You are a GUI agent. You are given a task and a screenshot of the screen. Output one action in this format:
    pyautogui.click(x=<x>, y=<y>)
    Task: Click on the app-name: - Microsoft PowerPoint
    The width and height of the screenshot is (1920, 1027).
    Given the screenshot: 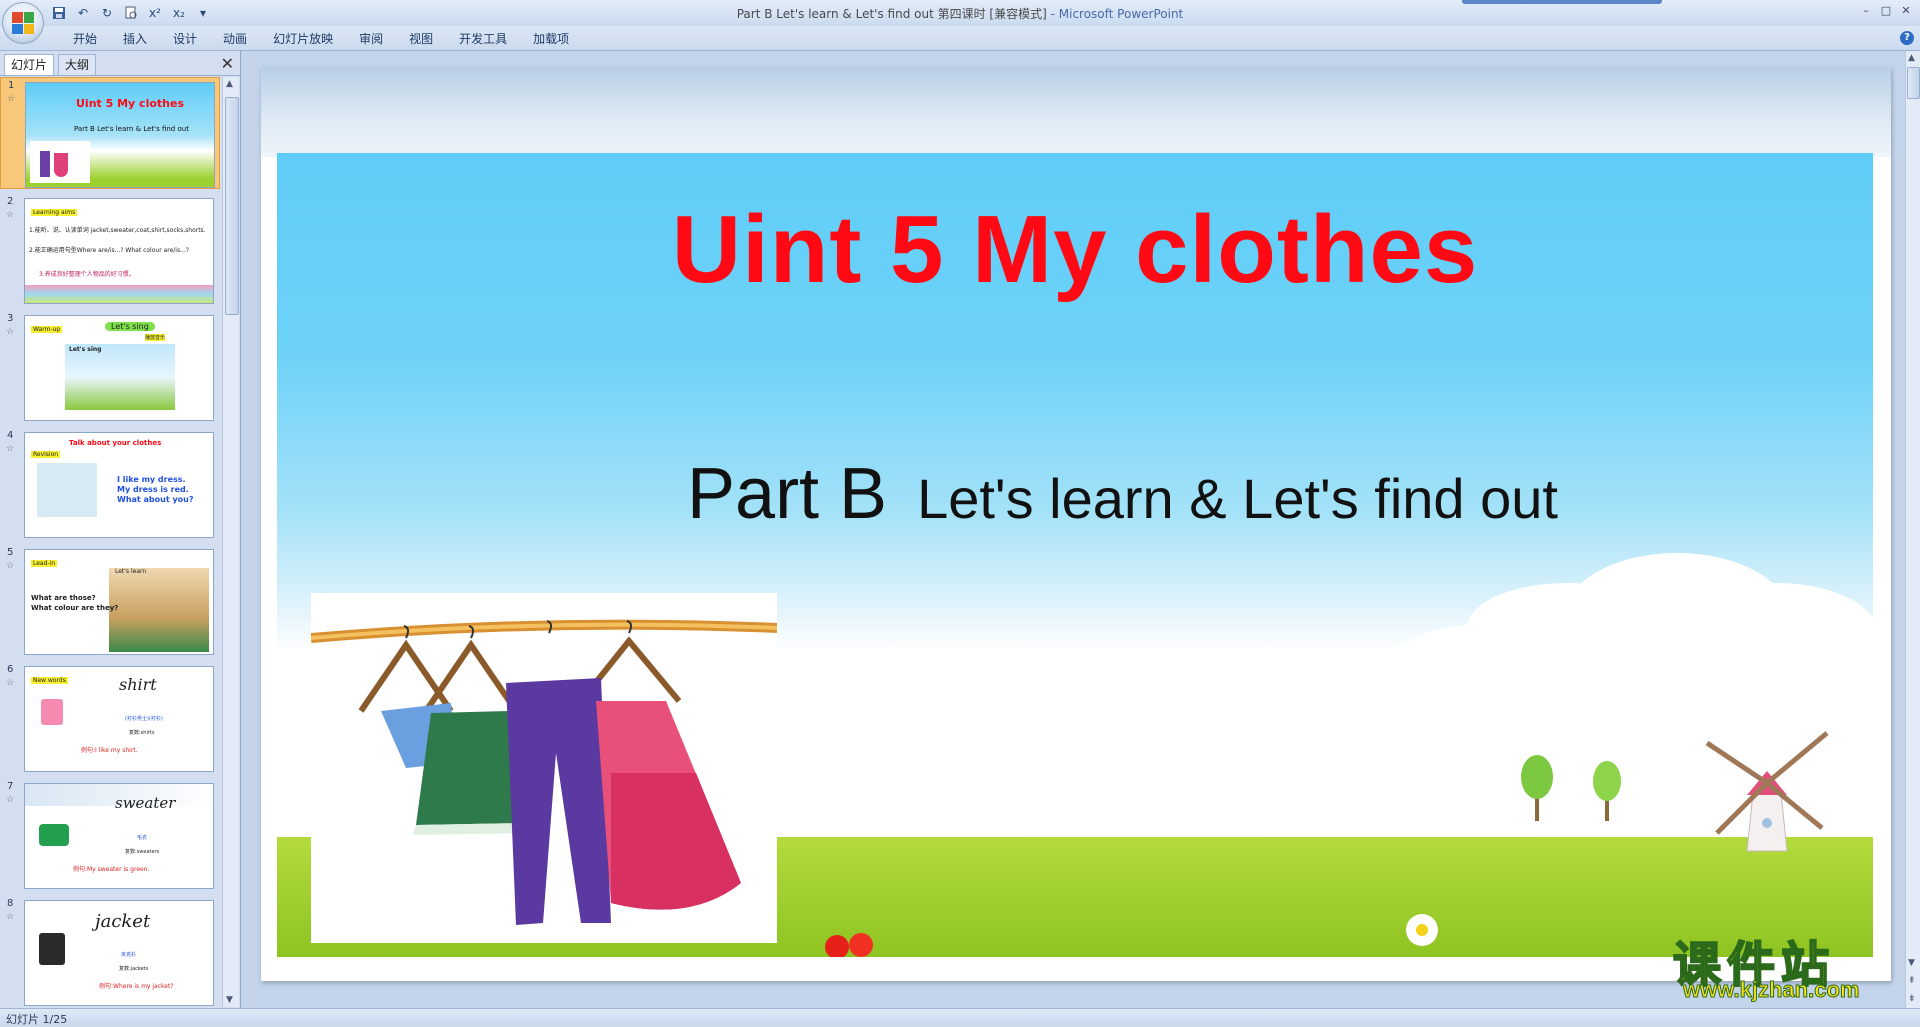 What is the action you would take?
    pyautogui.click(x=1117, y=14)
    